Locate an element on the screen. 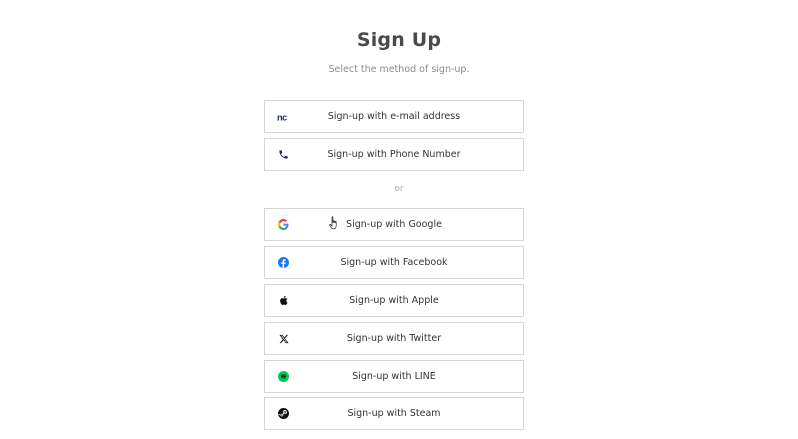 The height and width of the screenshot is (439, 798). page-title: Sign Up is located at coordinates (399, 40).